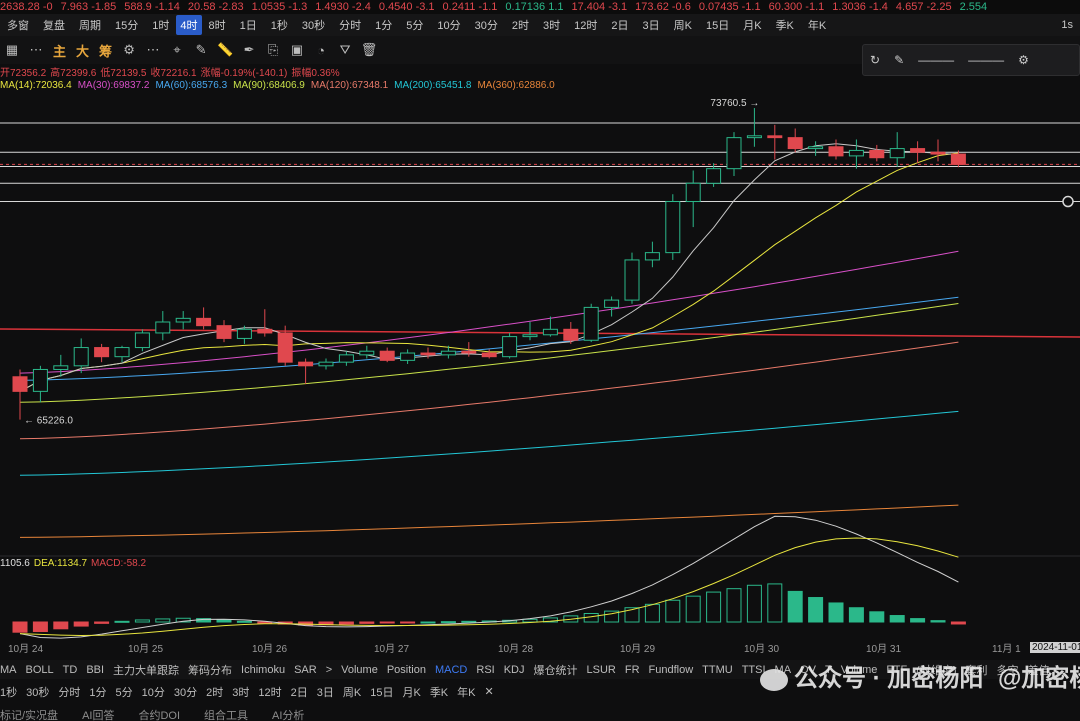  Describe the element at coordinates (343, 7) in the screenshot. I see `ticker-item: 1.4930 -2.4` at that location.